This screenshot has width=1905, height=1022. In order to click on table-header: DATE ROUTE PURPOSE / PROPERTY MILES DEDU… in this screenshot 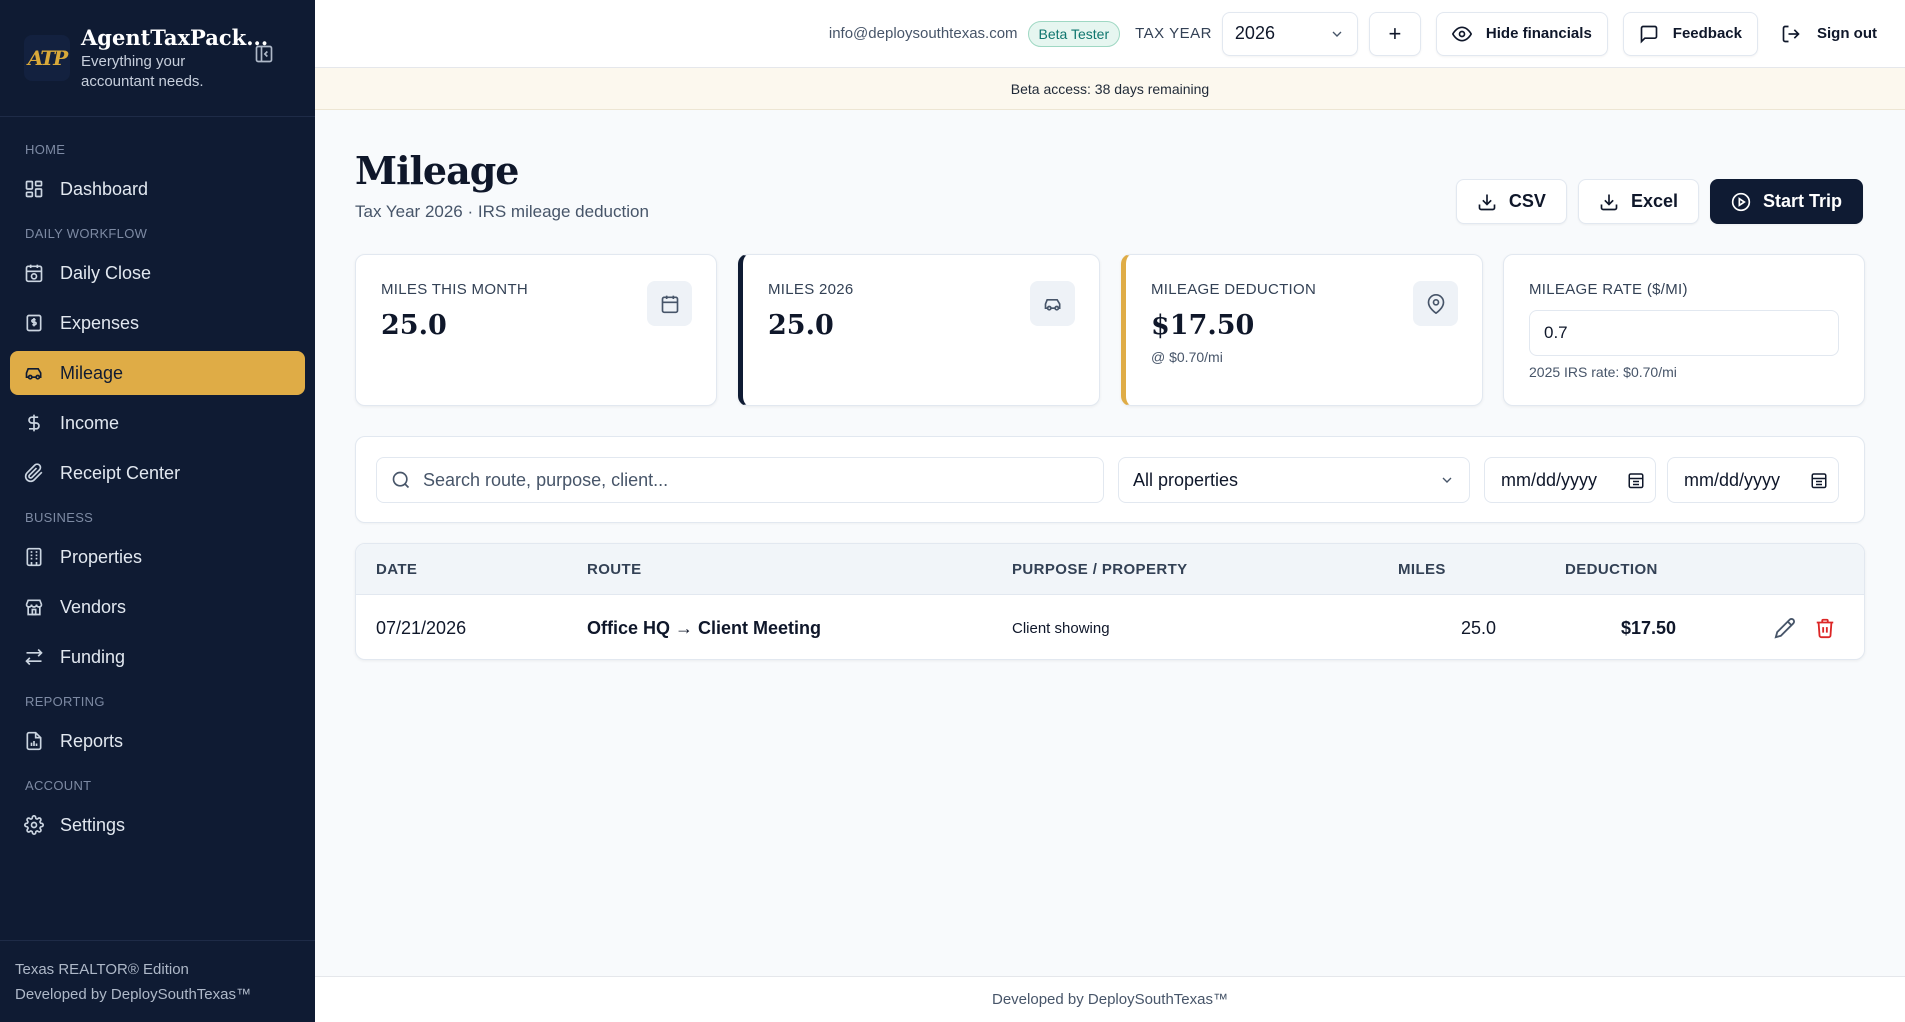, I will do `click(1110, 569)`.